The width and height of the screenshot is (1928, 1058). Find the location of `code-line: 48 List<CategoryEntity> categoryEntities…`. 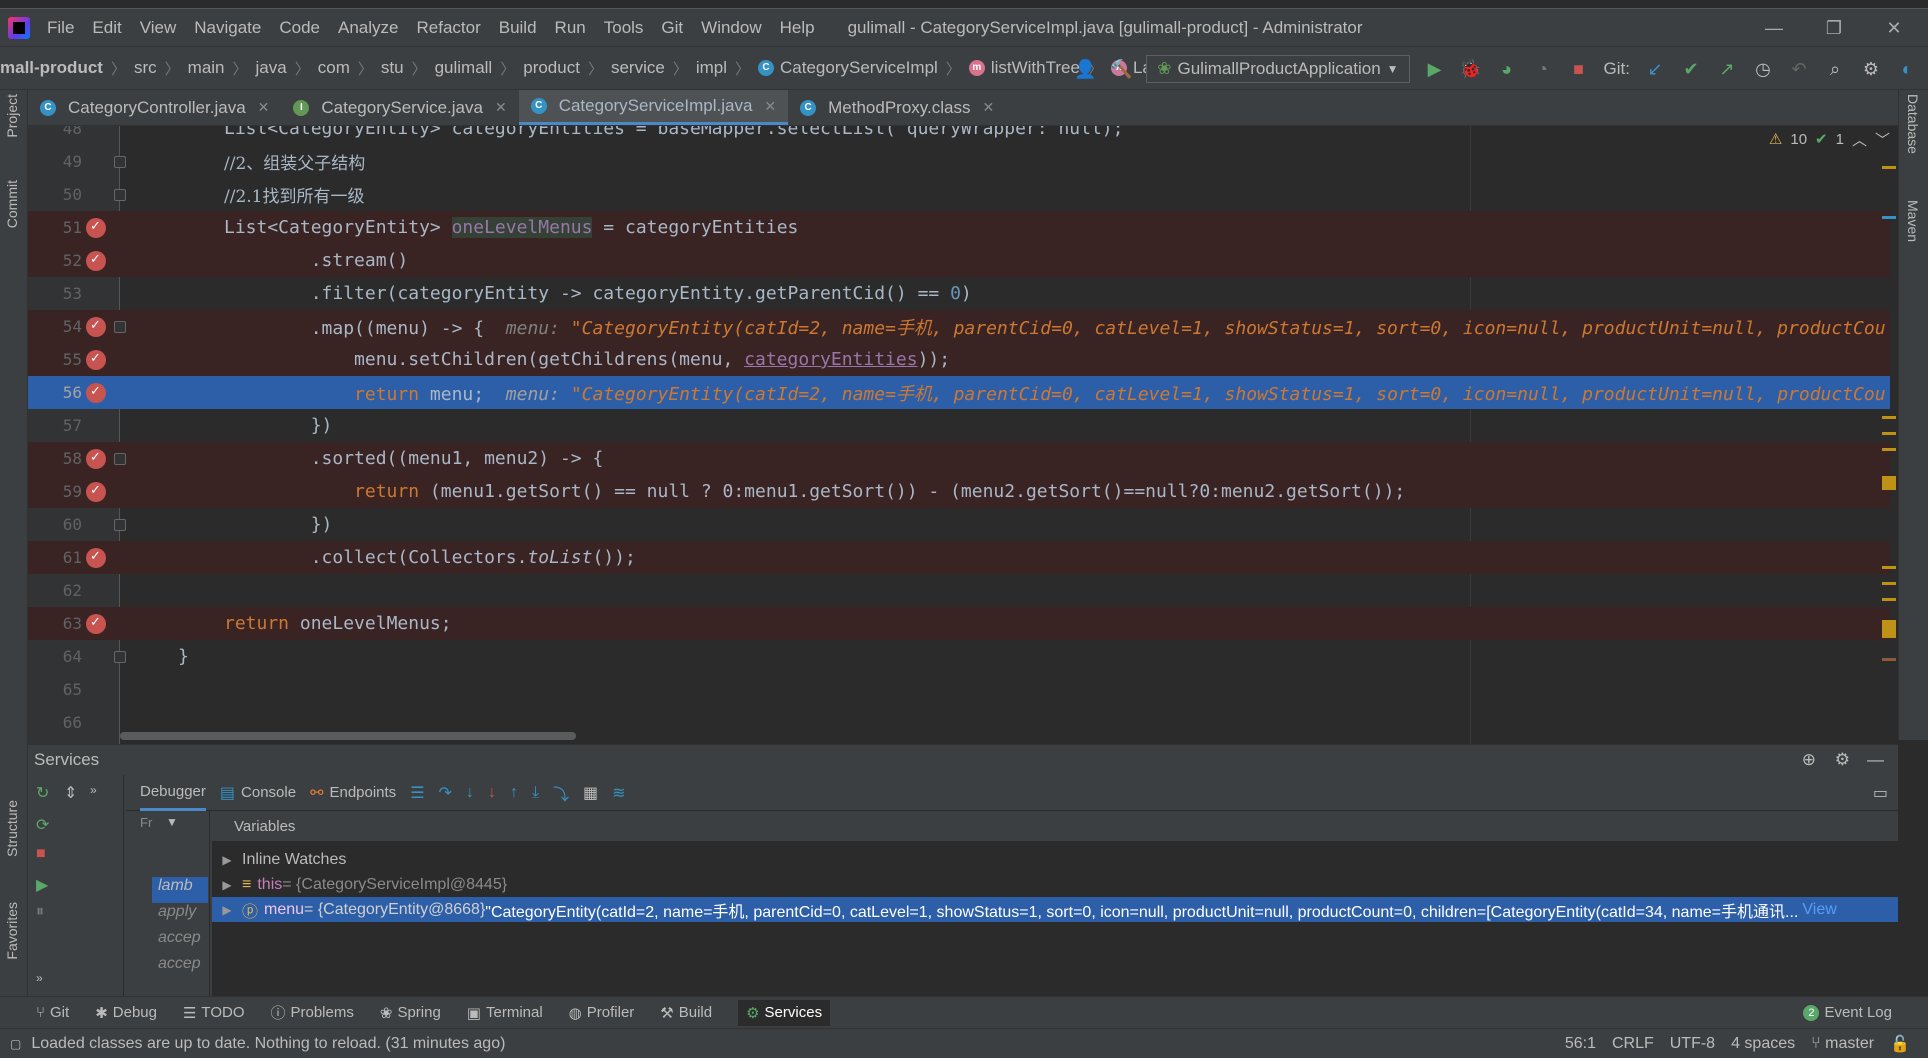

code-line: 48 List<CategoryEntity> categoryEntities… is located at coordinates (959, 135).